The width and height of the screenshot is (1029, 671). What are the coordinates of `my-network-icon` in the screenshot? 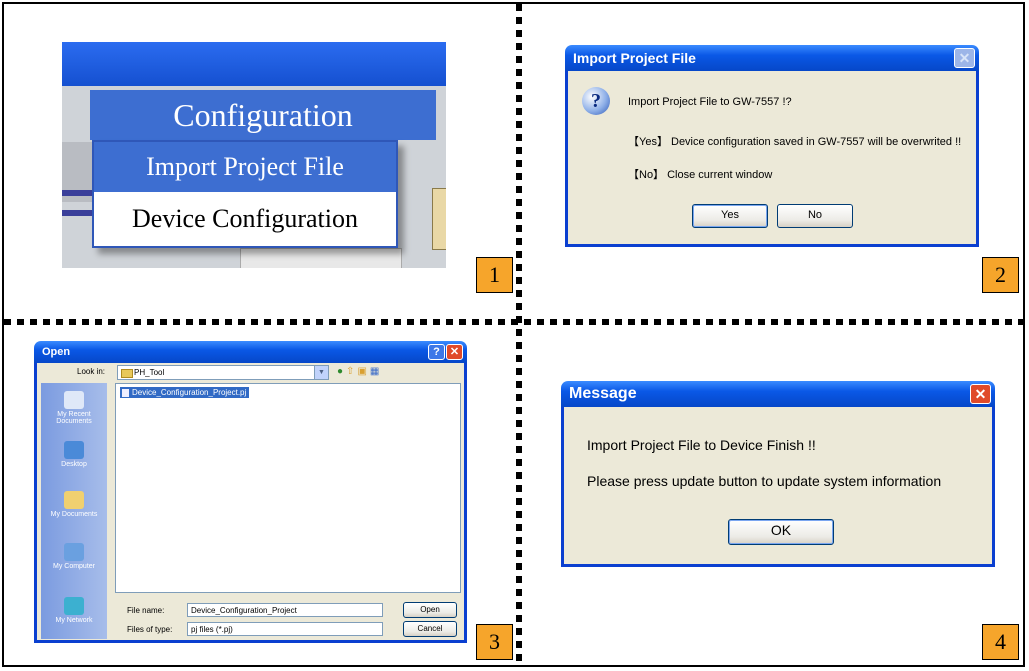 It's located at (74, 606).